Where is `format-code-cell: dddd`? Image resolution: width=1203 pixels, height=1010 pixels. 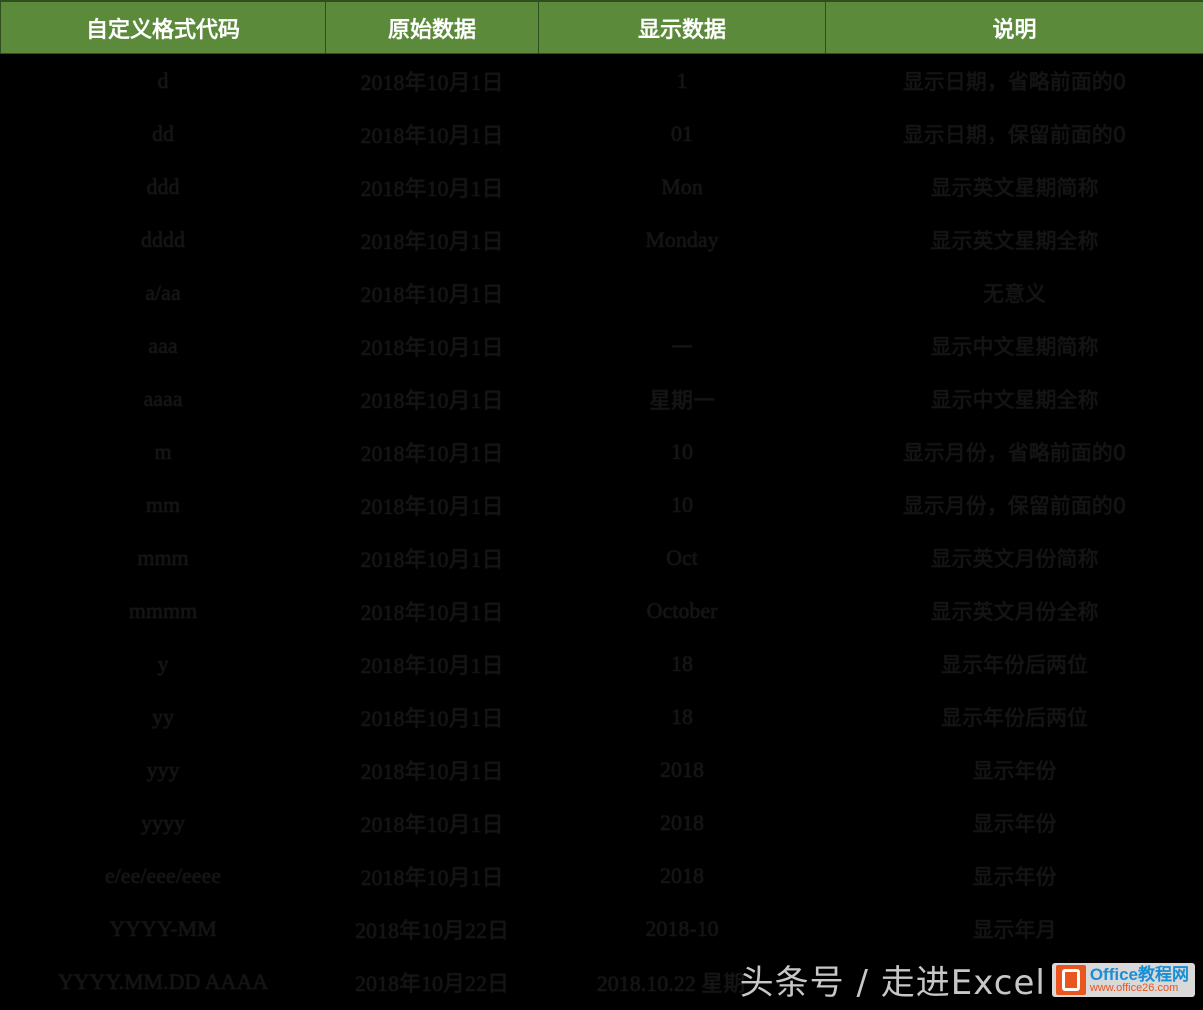
format-code-cell: dddd is located at coordinates (163, 239).